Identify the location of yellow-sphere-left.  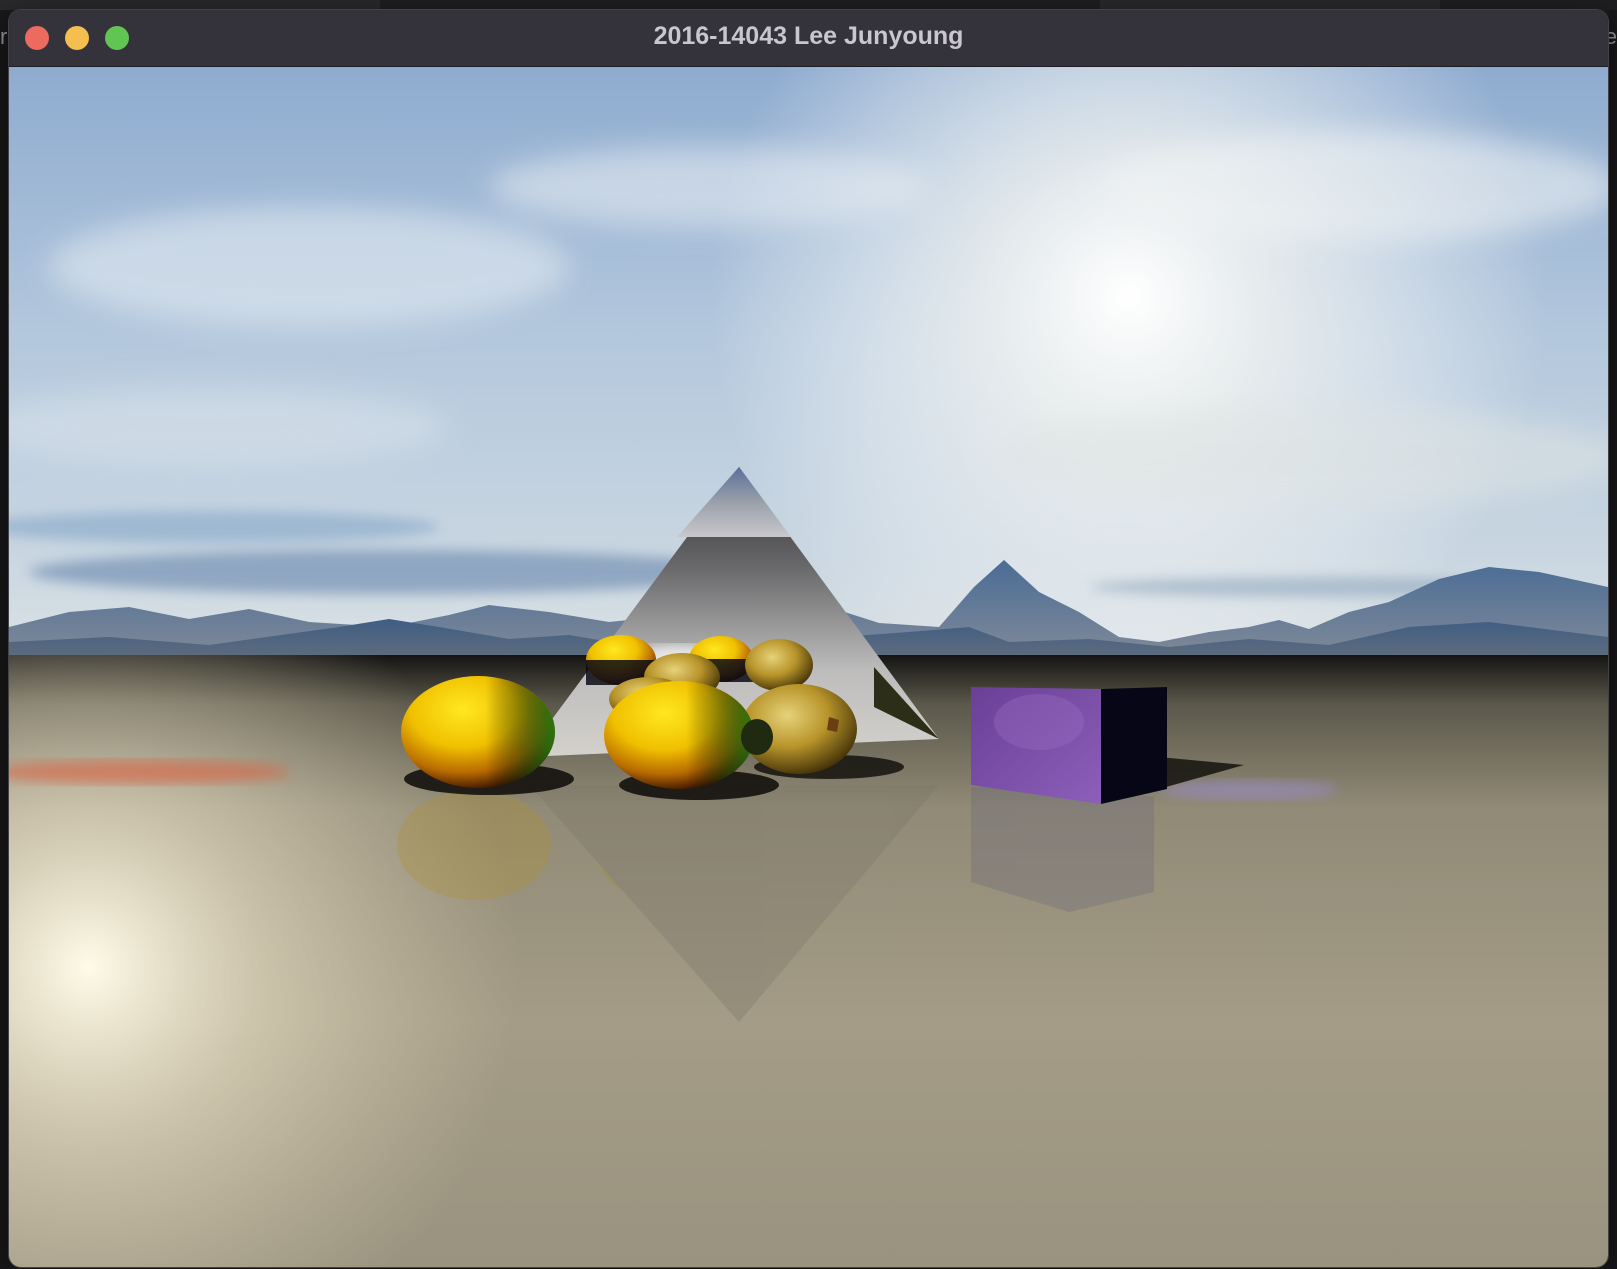
(478, 732).